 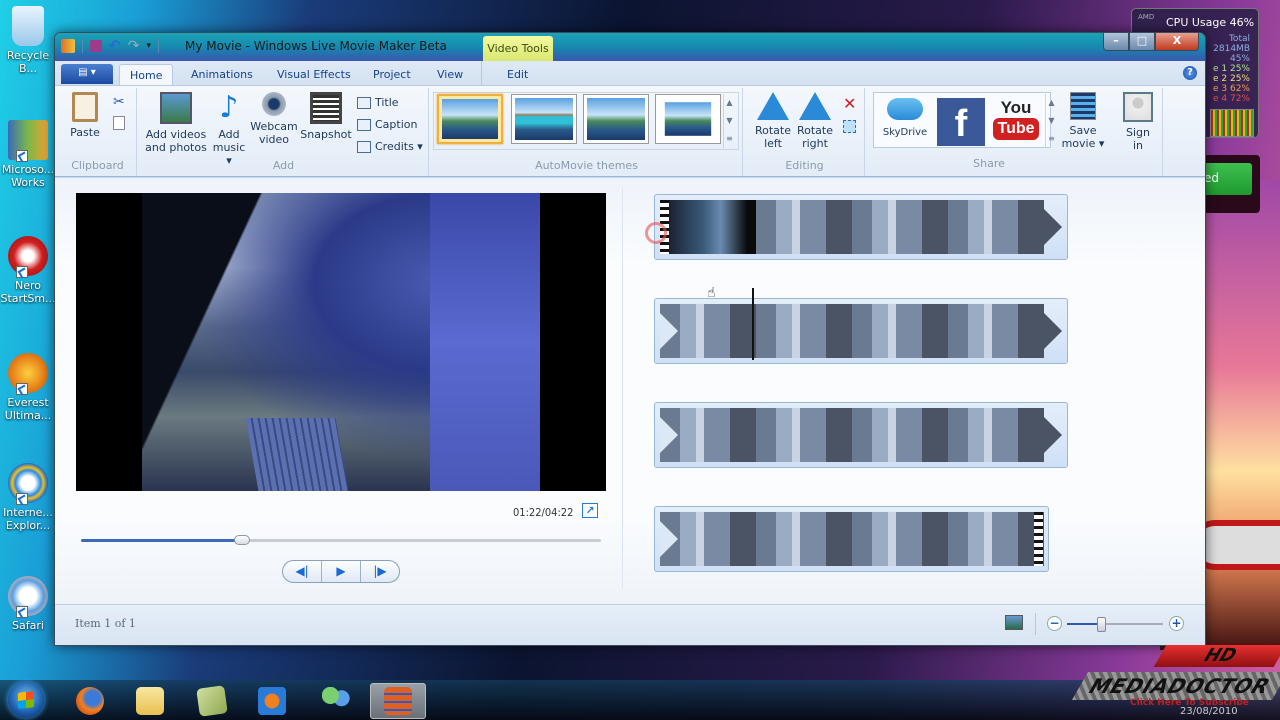 What do you see at coordinates (1142, 42) in the screenshot?
I see `maximize-button: □` at bounding box center [1142, 42].